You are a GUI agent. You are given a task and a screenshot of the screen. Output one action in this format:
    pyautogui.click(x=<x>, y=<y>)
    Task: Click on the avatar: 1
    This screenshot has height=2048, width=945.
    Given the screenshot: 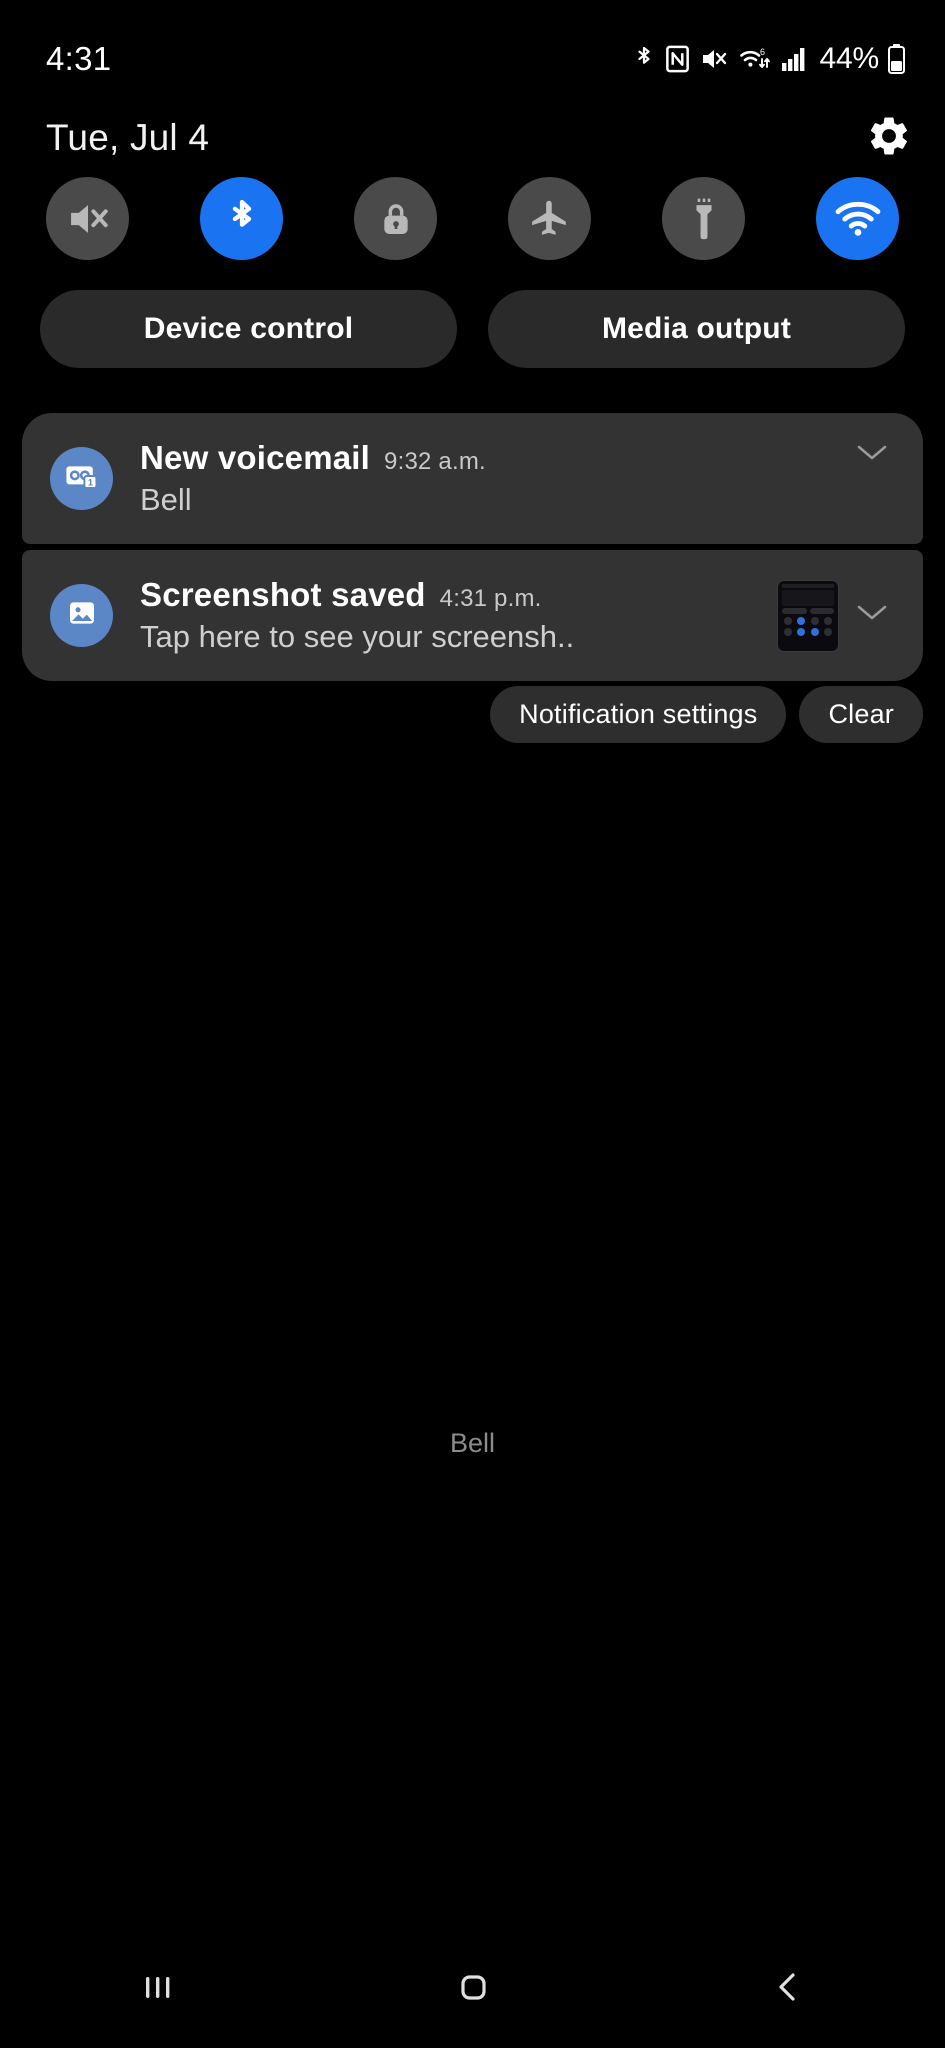 What is the action you would take?
    pyautogui.click(x=81, y=478)
    